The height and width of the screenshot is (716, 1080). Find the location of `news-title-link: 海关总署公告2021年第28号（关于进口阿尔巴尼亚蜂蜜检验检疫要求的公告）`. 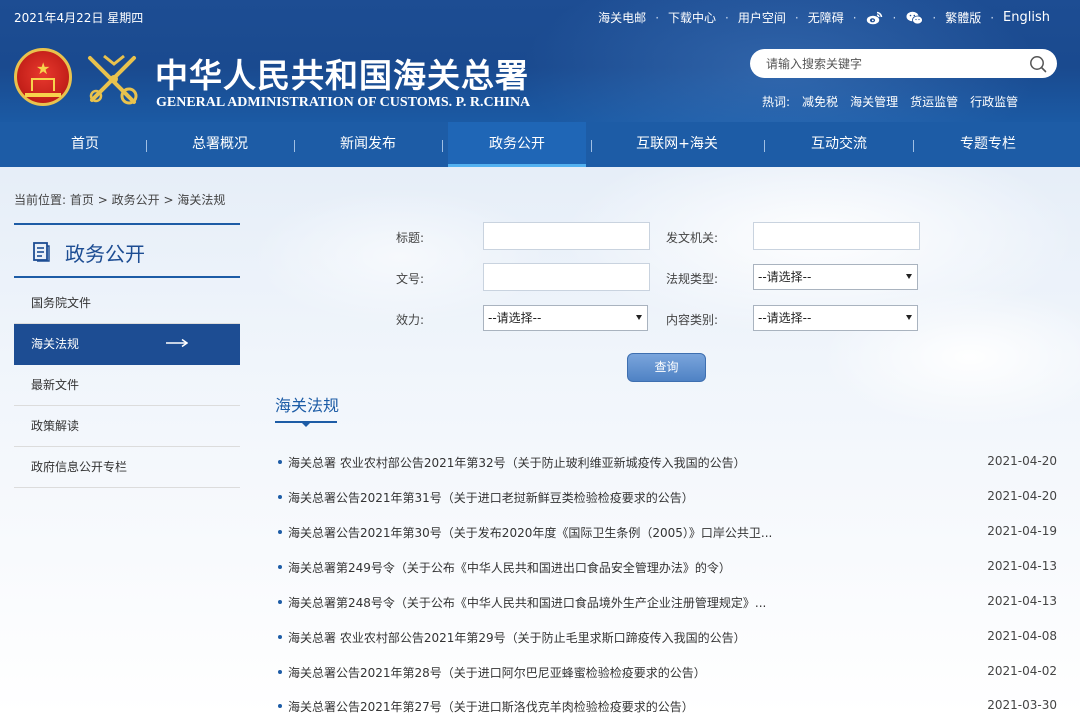

news-title-link: 海关总署公告2021年第28号（关于进口阿尔巴尼亚蜂蜜检验检疫要求的公告） is located at coordinates (497, 672).